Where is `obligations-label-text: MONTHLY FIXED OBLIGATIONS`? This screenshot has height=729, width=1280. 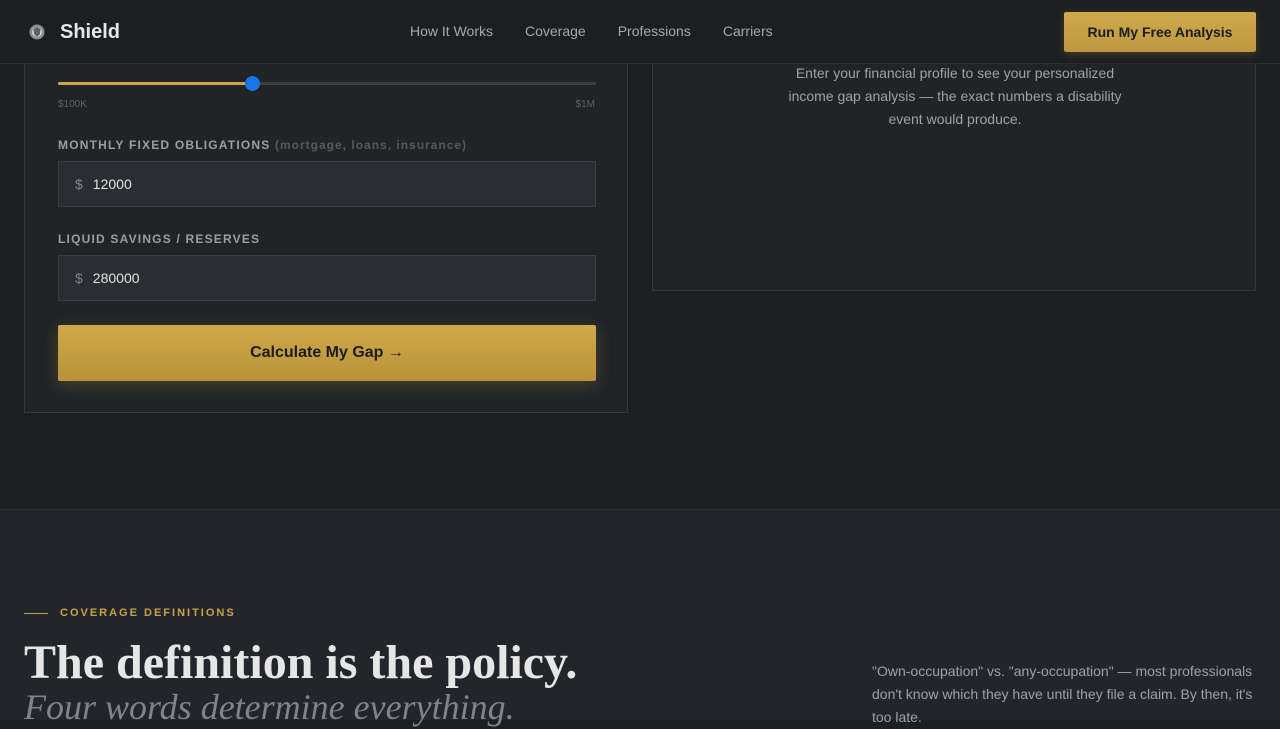 obligations-label-text: MONTHLY FIXED OBLIGATIONS is located at coordinates (164, 145).